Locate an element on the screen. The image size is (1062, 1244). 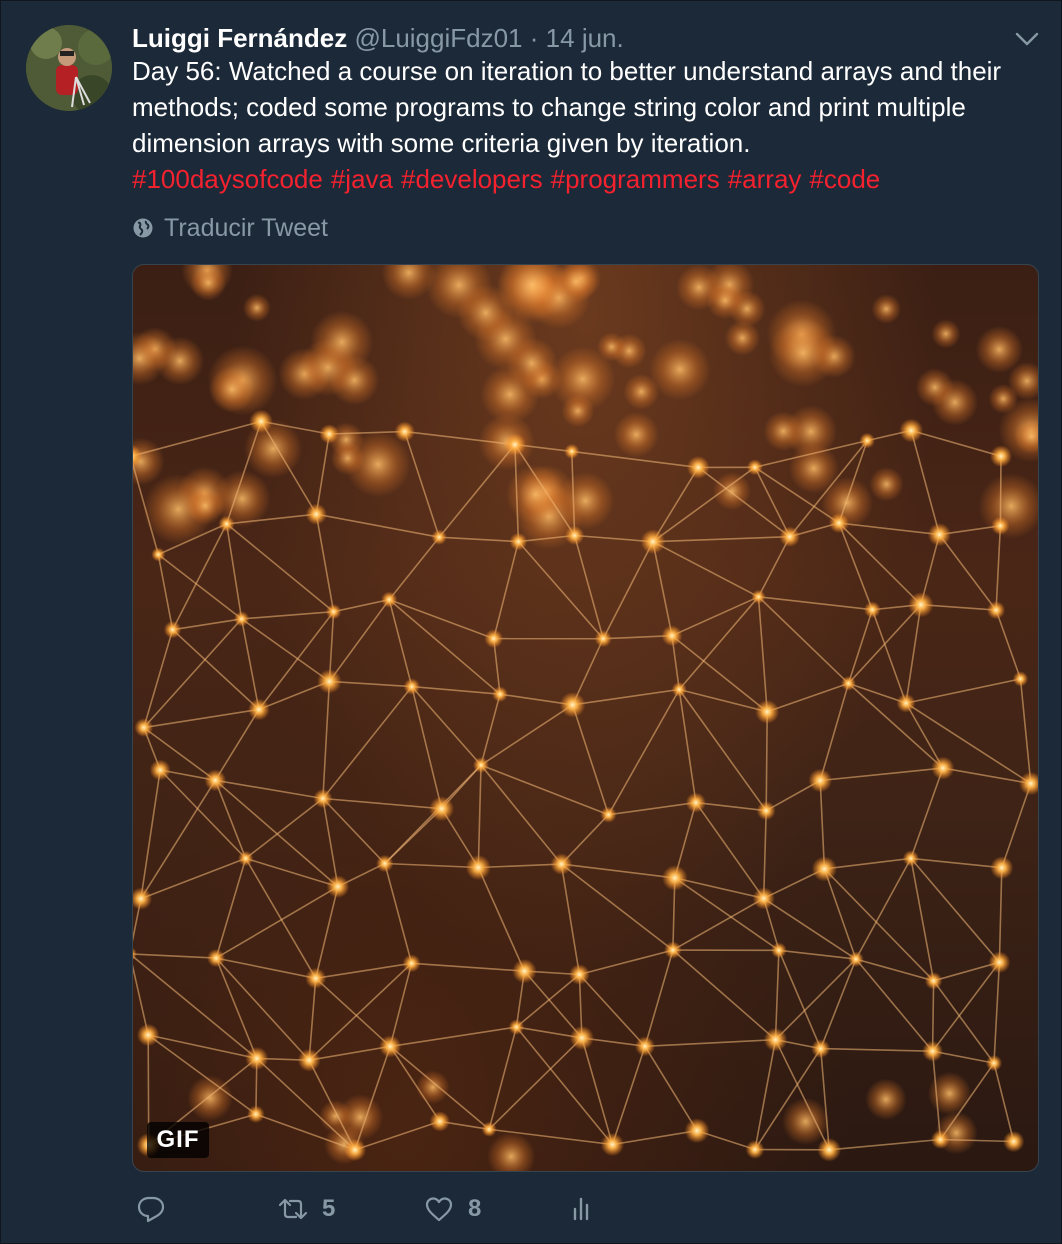
hashtag-link: #programmers is located at coordinates (635, 179).